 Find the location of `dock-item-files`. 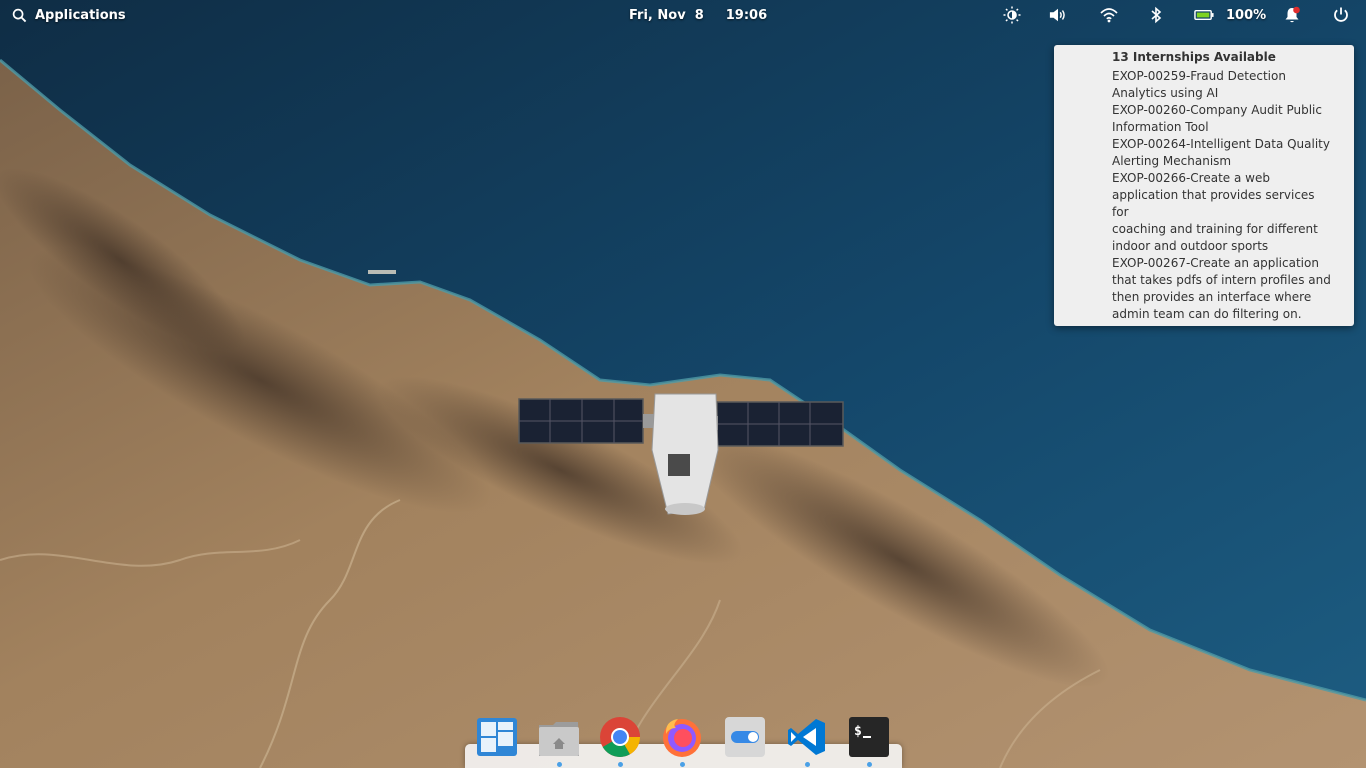

dock-item-files is located at coordinates (559, 738).